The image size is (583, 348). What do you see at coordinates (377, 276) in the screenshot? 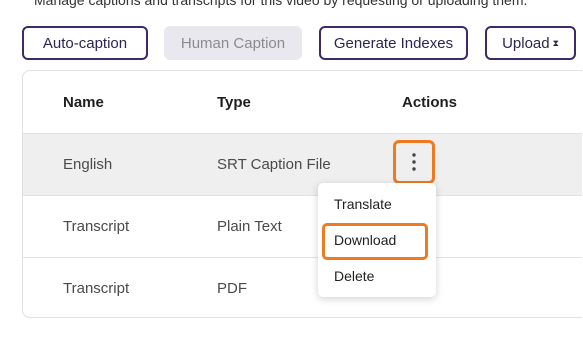
I see `menu-item-delete: Delete` at bounding box center [377, 276].